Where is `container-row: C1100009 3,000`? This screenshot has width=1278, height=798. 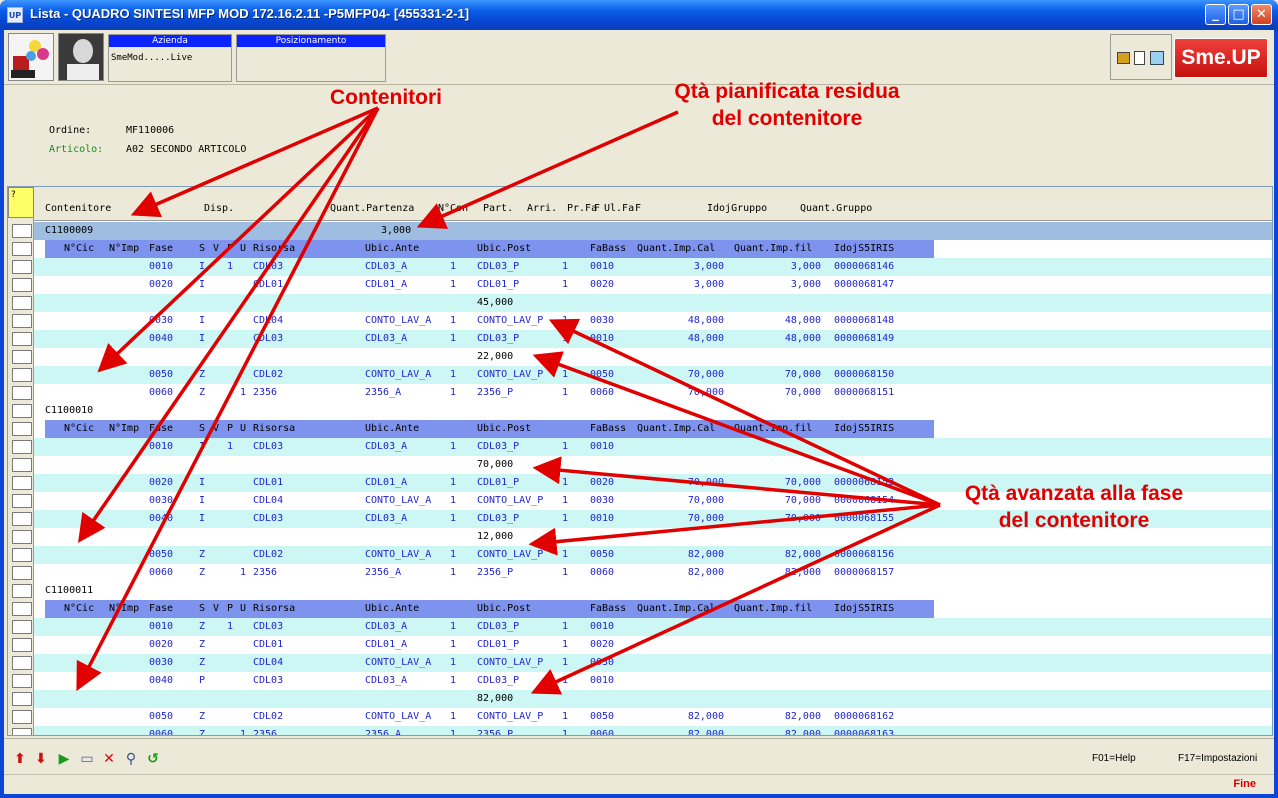 container-row: C1100009 3,000 is located at coordinates (653, 231).